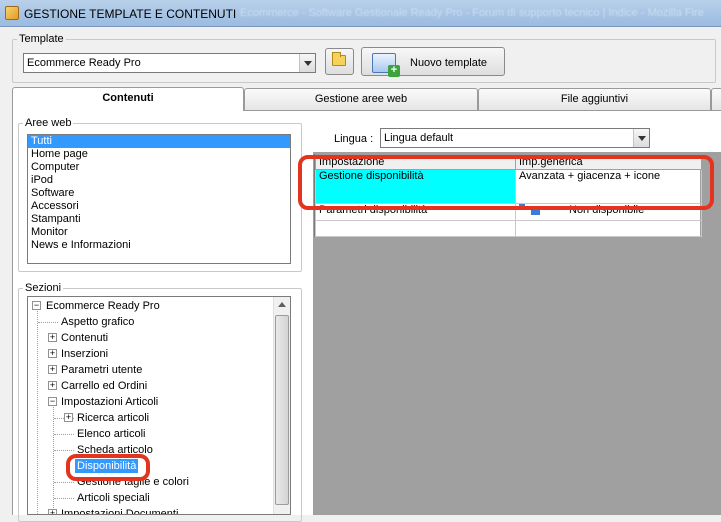 Image resolution: width=721 pixels, height=522 pixels. What do you see at coordinates (12, 13) in the screenshot?
I see `app-icon` at bounding box center [12, 13].